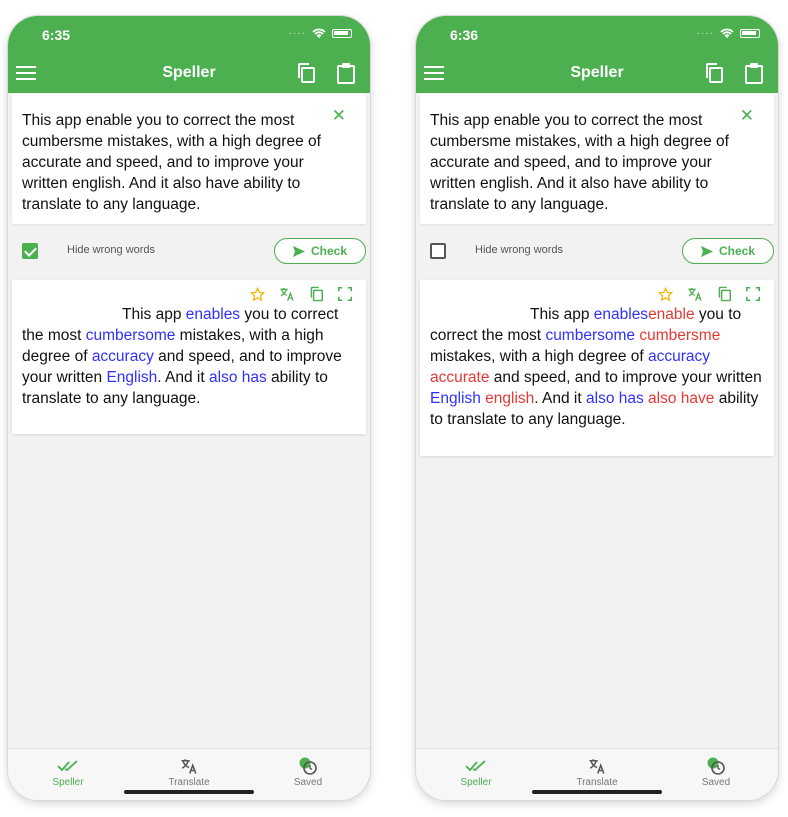 This screenshot has height=817, width=788. What do you see at coordinates (627, 377) in the screenshot?
I see `result-segment: and speed, and to improve your written` at bounding box center [627, 377].